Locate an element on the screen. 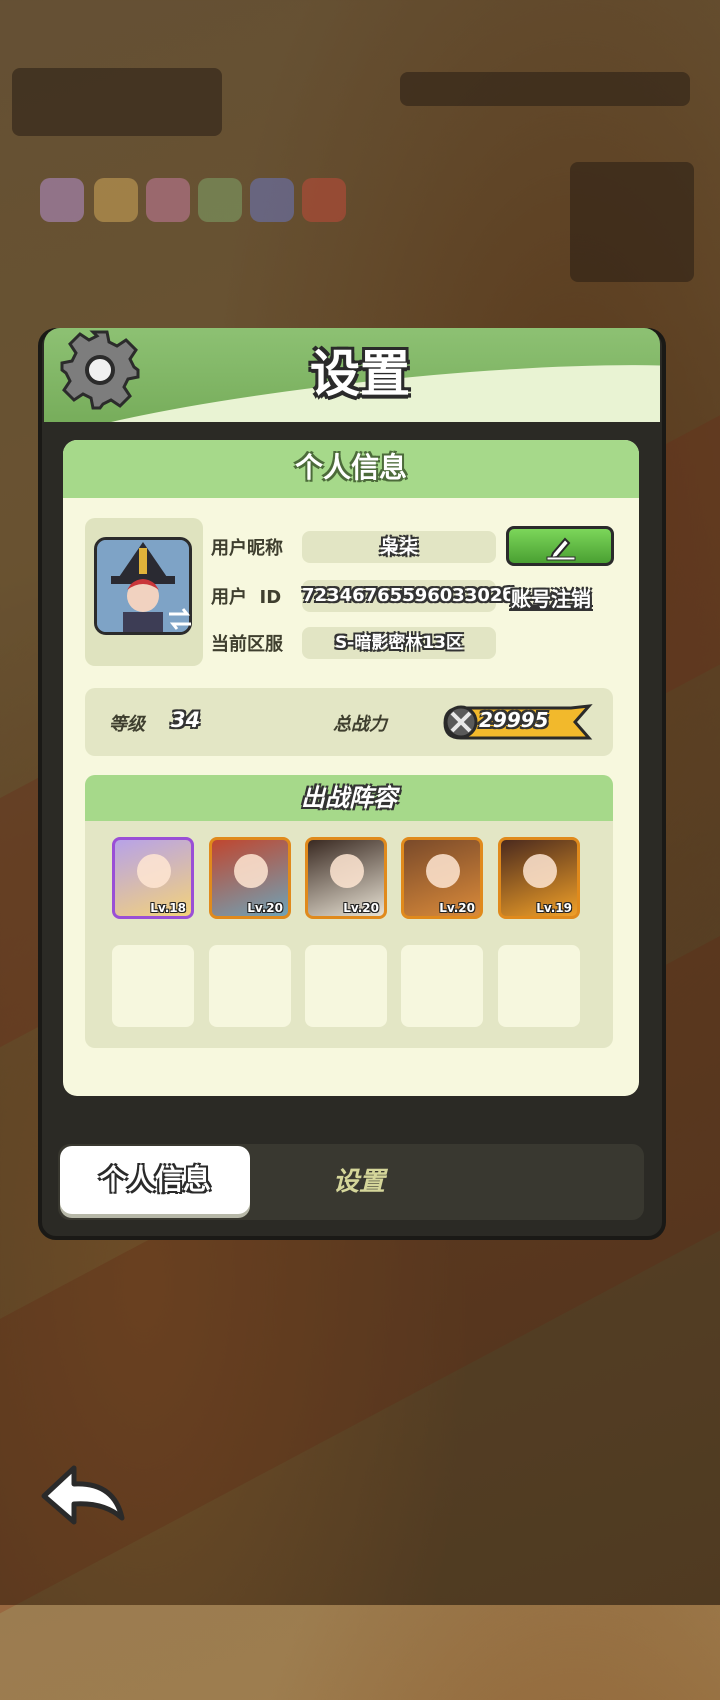 The image size is (720, 1700). nickname-label: 用户昵称 is located at coordinates (247, 548).